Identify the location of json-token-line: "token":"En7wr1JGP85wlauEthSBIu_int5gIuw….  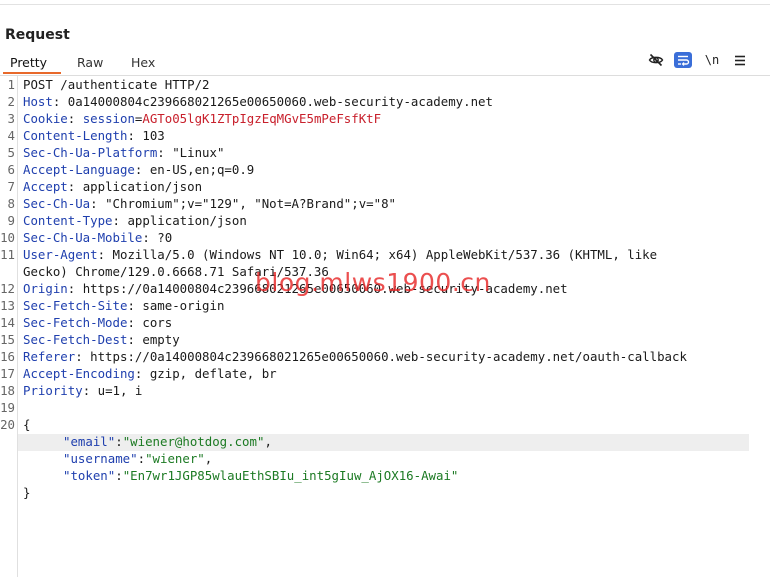
(261, 475).